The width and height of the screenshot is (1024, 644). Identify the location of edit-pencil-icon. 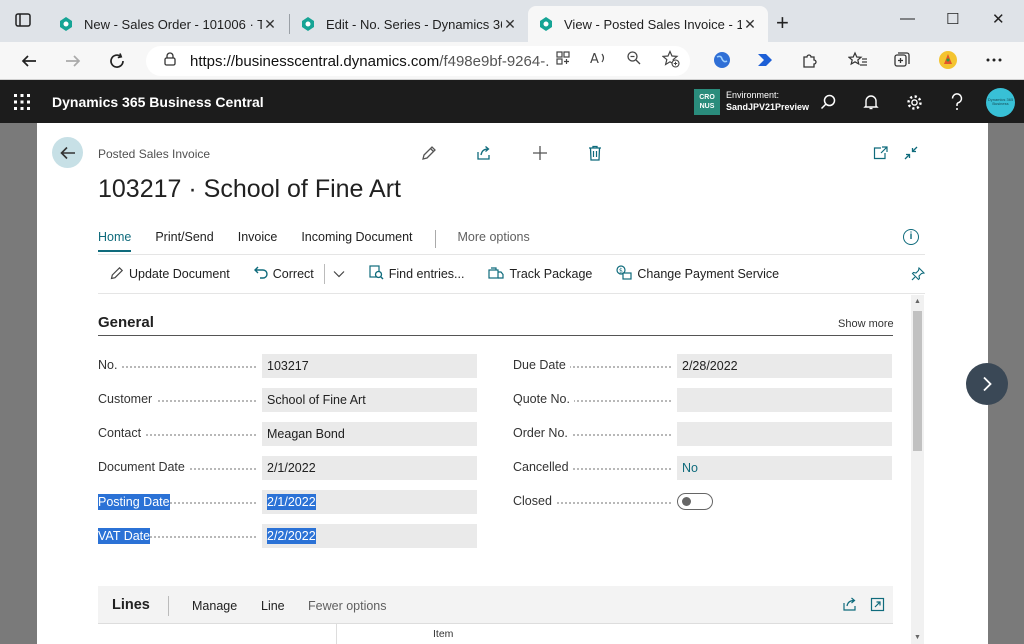
(429, 153).